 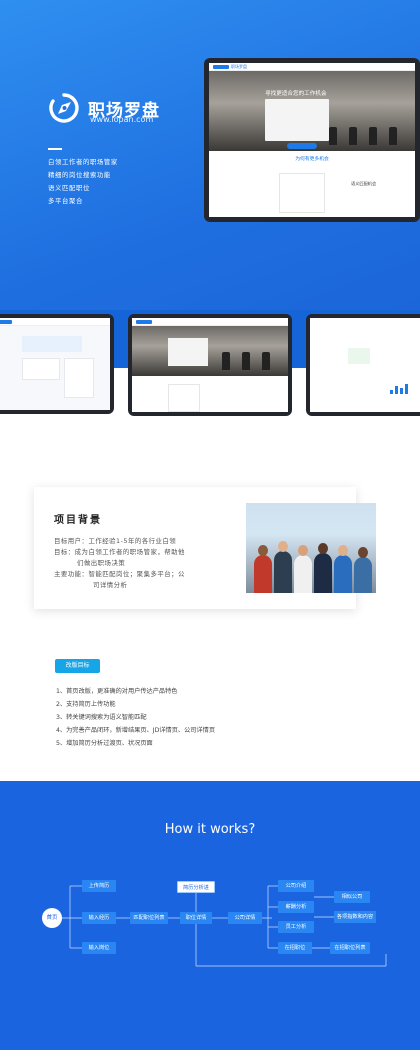 I want to click on flow-industry-index: 各项指数和内容, so click(x=355, y=917).